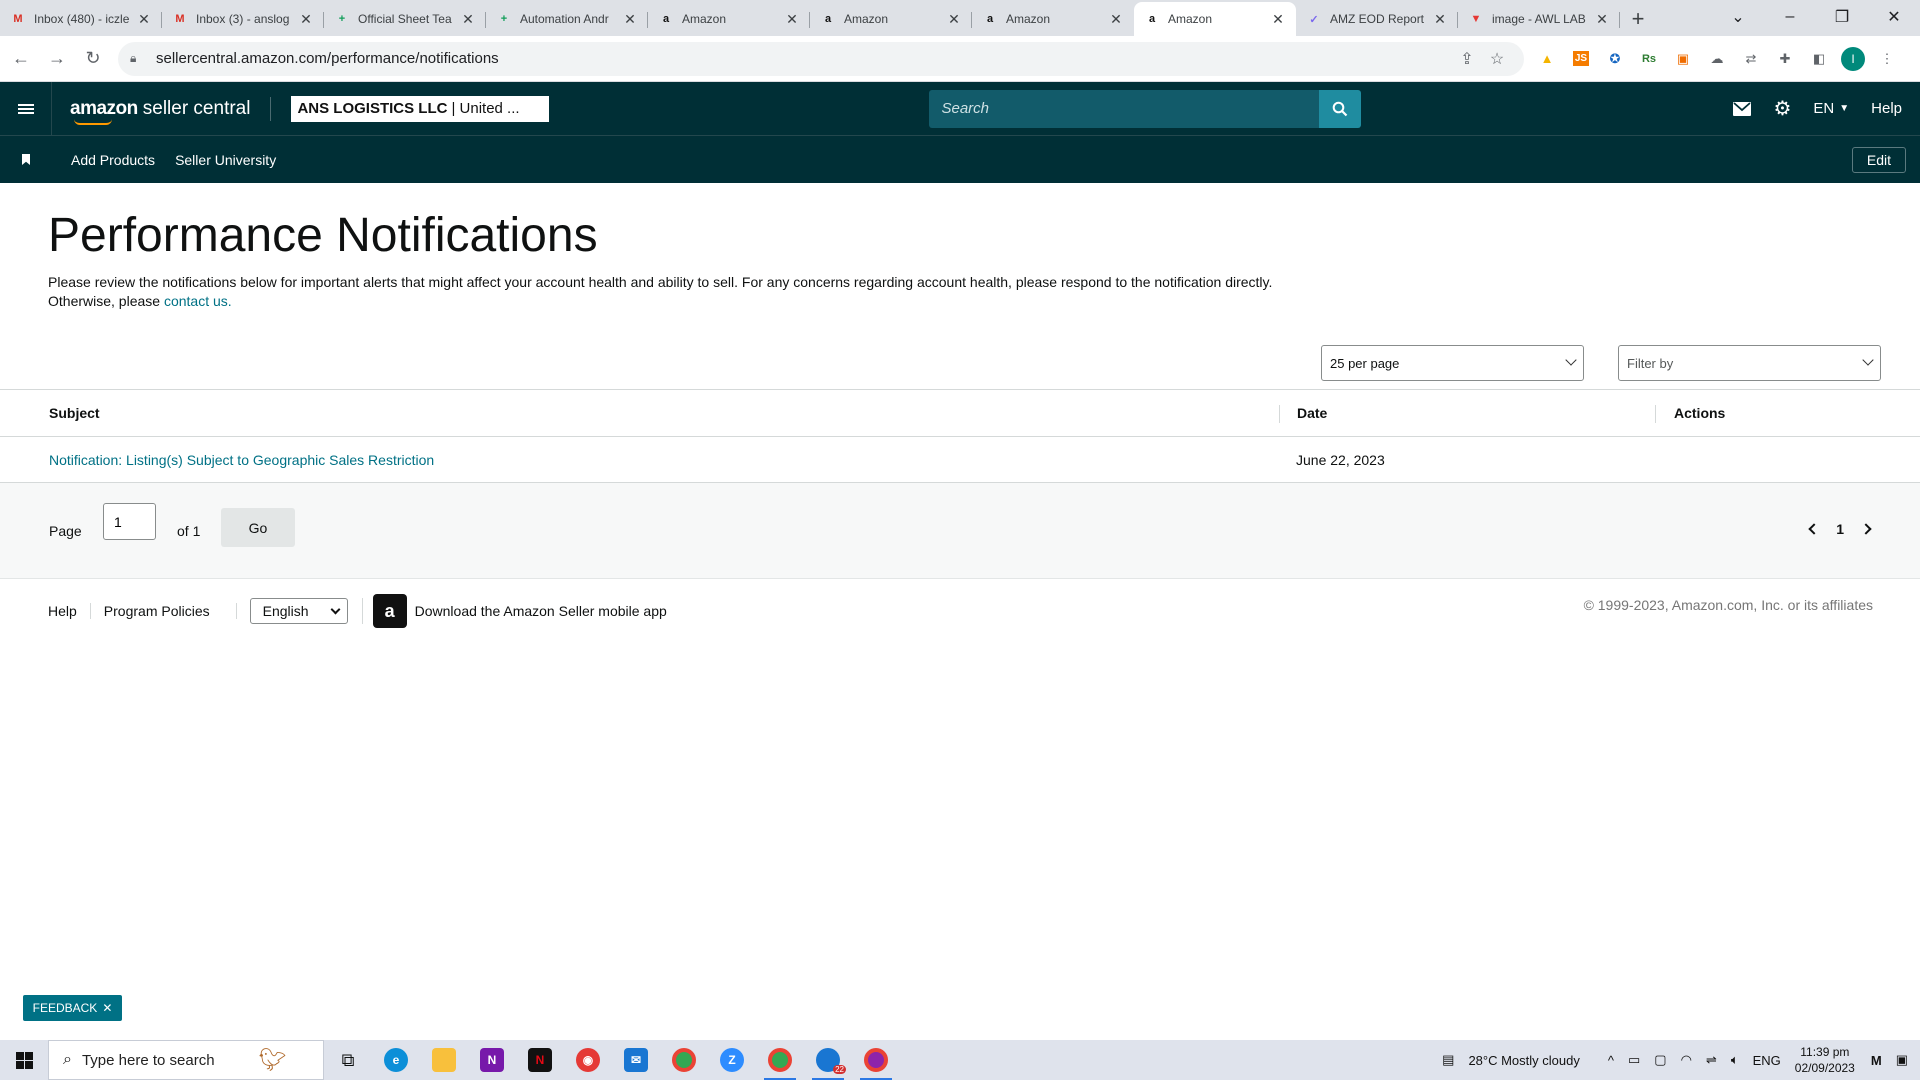  I want to click on language-selector: EN ▼, so click(1831, 108).